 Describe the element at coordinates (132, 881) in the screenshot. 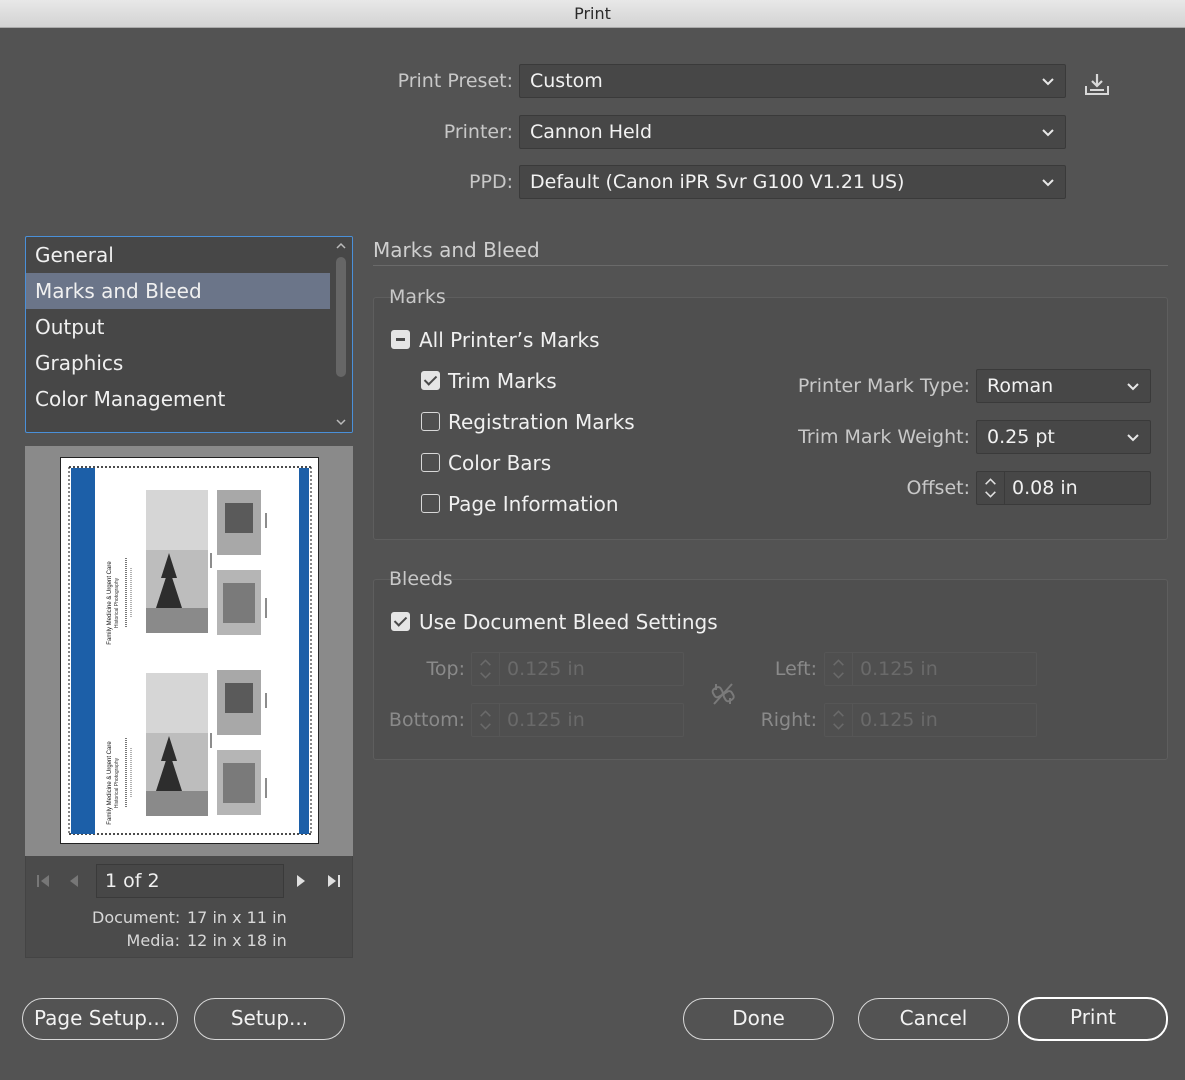

I see `page-indicator-value: 1 of 2` at that location.